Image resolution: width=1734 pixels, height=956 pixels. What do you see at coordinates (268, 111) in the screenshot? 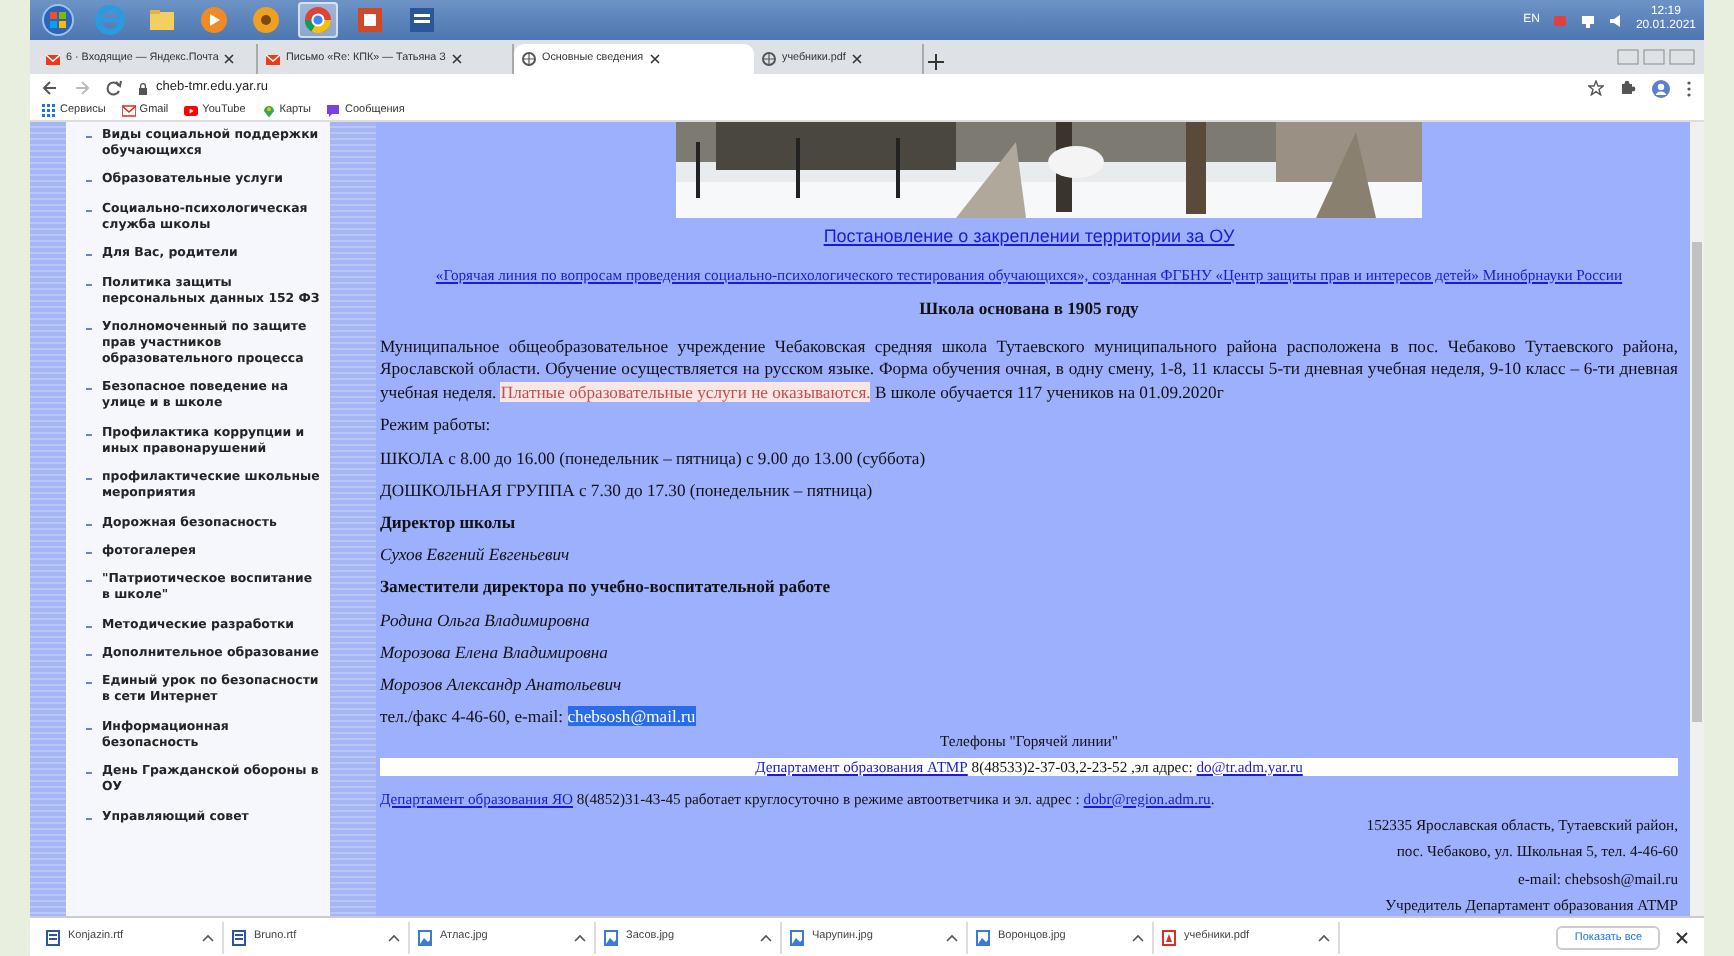
I see `map-pin-icon` at bounding box center [268, 111].